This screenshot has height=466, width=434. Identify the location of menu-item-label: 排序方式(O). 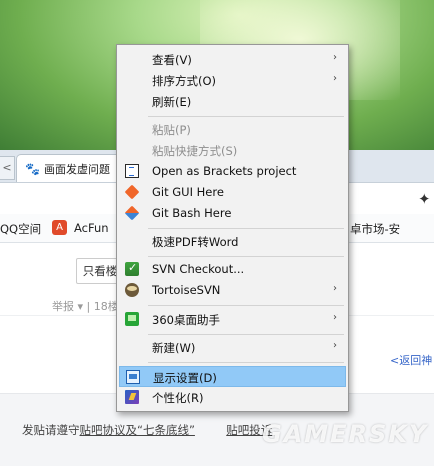
(184, 81).